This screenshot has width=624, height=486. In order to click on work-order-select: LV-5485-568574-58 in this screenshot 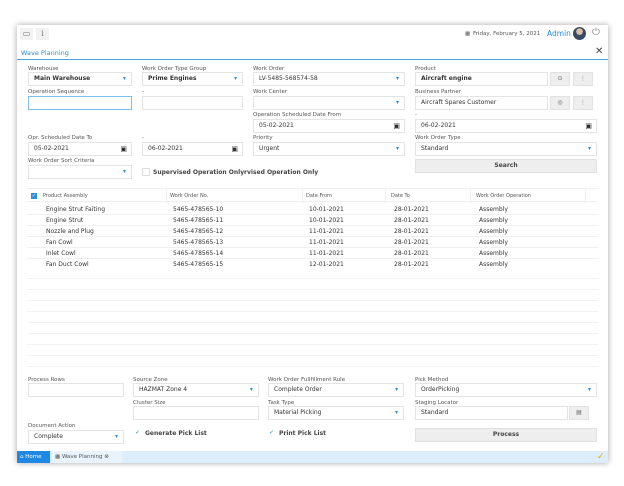, I will do `click(329, 79)`.